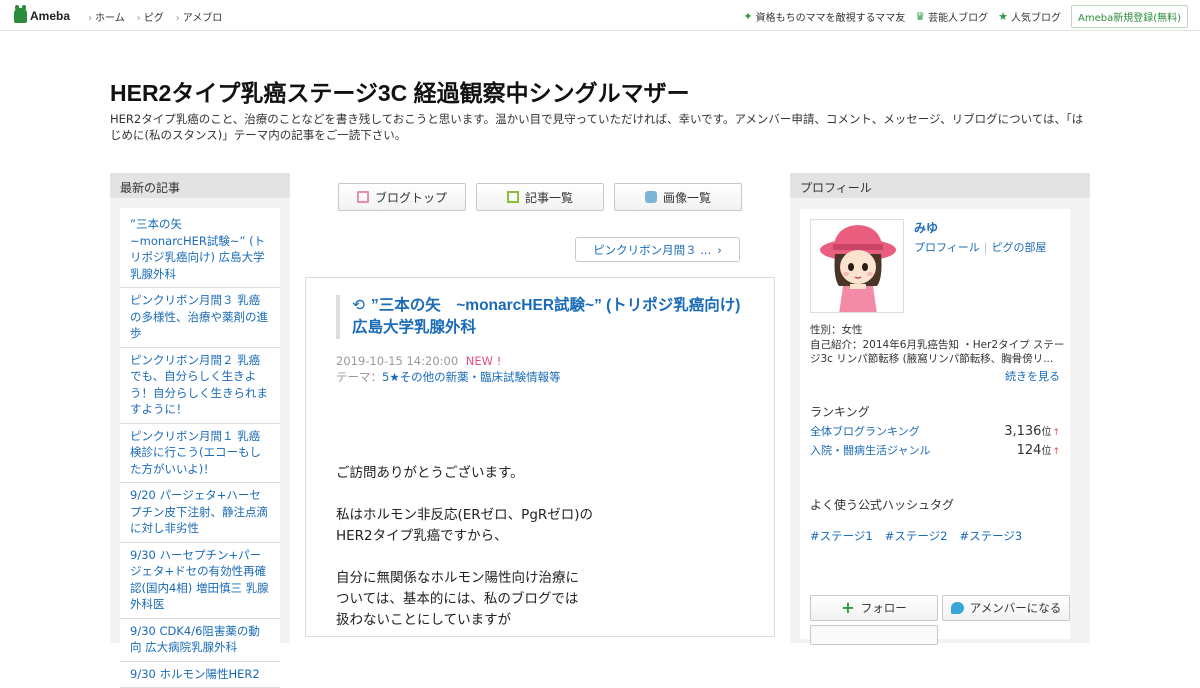 This screenshot has height=688, width=1200. I want to click on extra-action-button, so click(874, 635).